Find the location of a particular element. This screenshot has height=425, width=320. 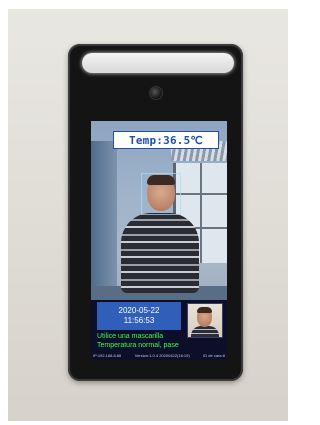

temperature-status-message: Temperatura normal, pase is located at coordinates (138, 345).